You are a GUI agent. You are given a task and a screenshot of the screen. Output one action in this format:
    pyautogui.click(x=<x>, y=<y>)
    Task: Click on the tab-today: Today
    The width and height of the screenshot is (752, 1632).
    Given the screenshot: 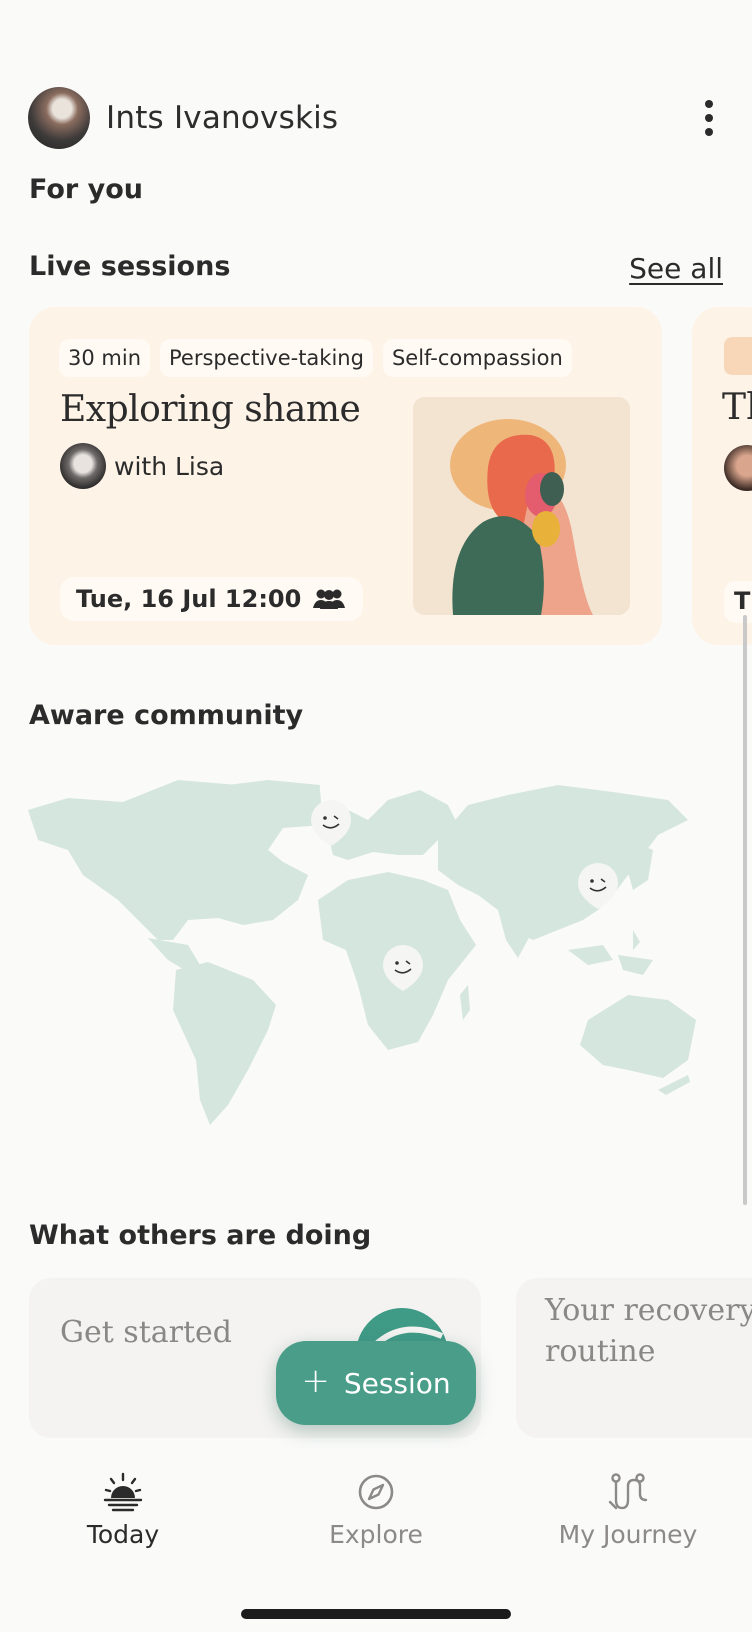 What is the action you would take?
    pyautogui.click(x=123, y=1510)
    